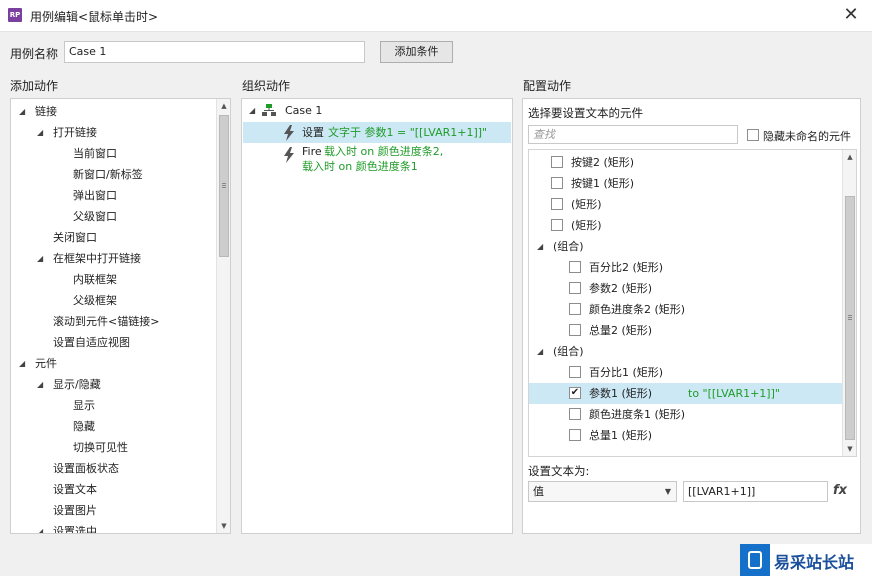  I want to click on action-tree-item: 弹出窗口, so click(113, 195).